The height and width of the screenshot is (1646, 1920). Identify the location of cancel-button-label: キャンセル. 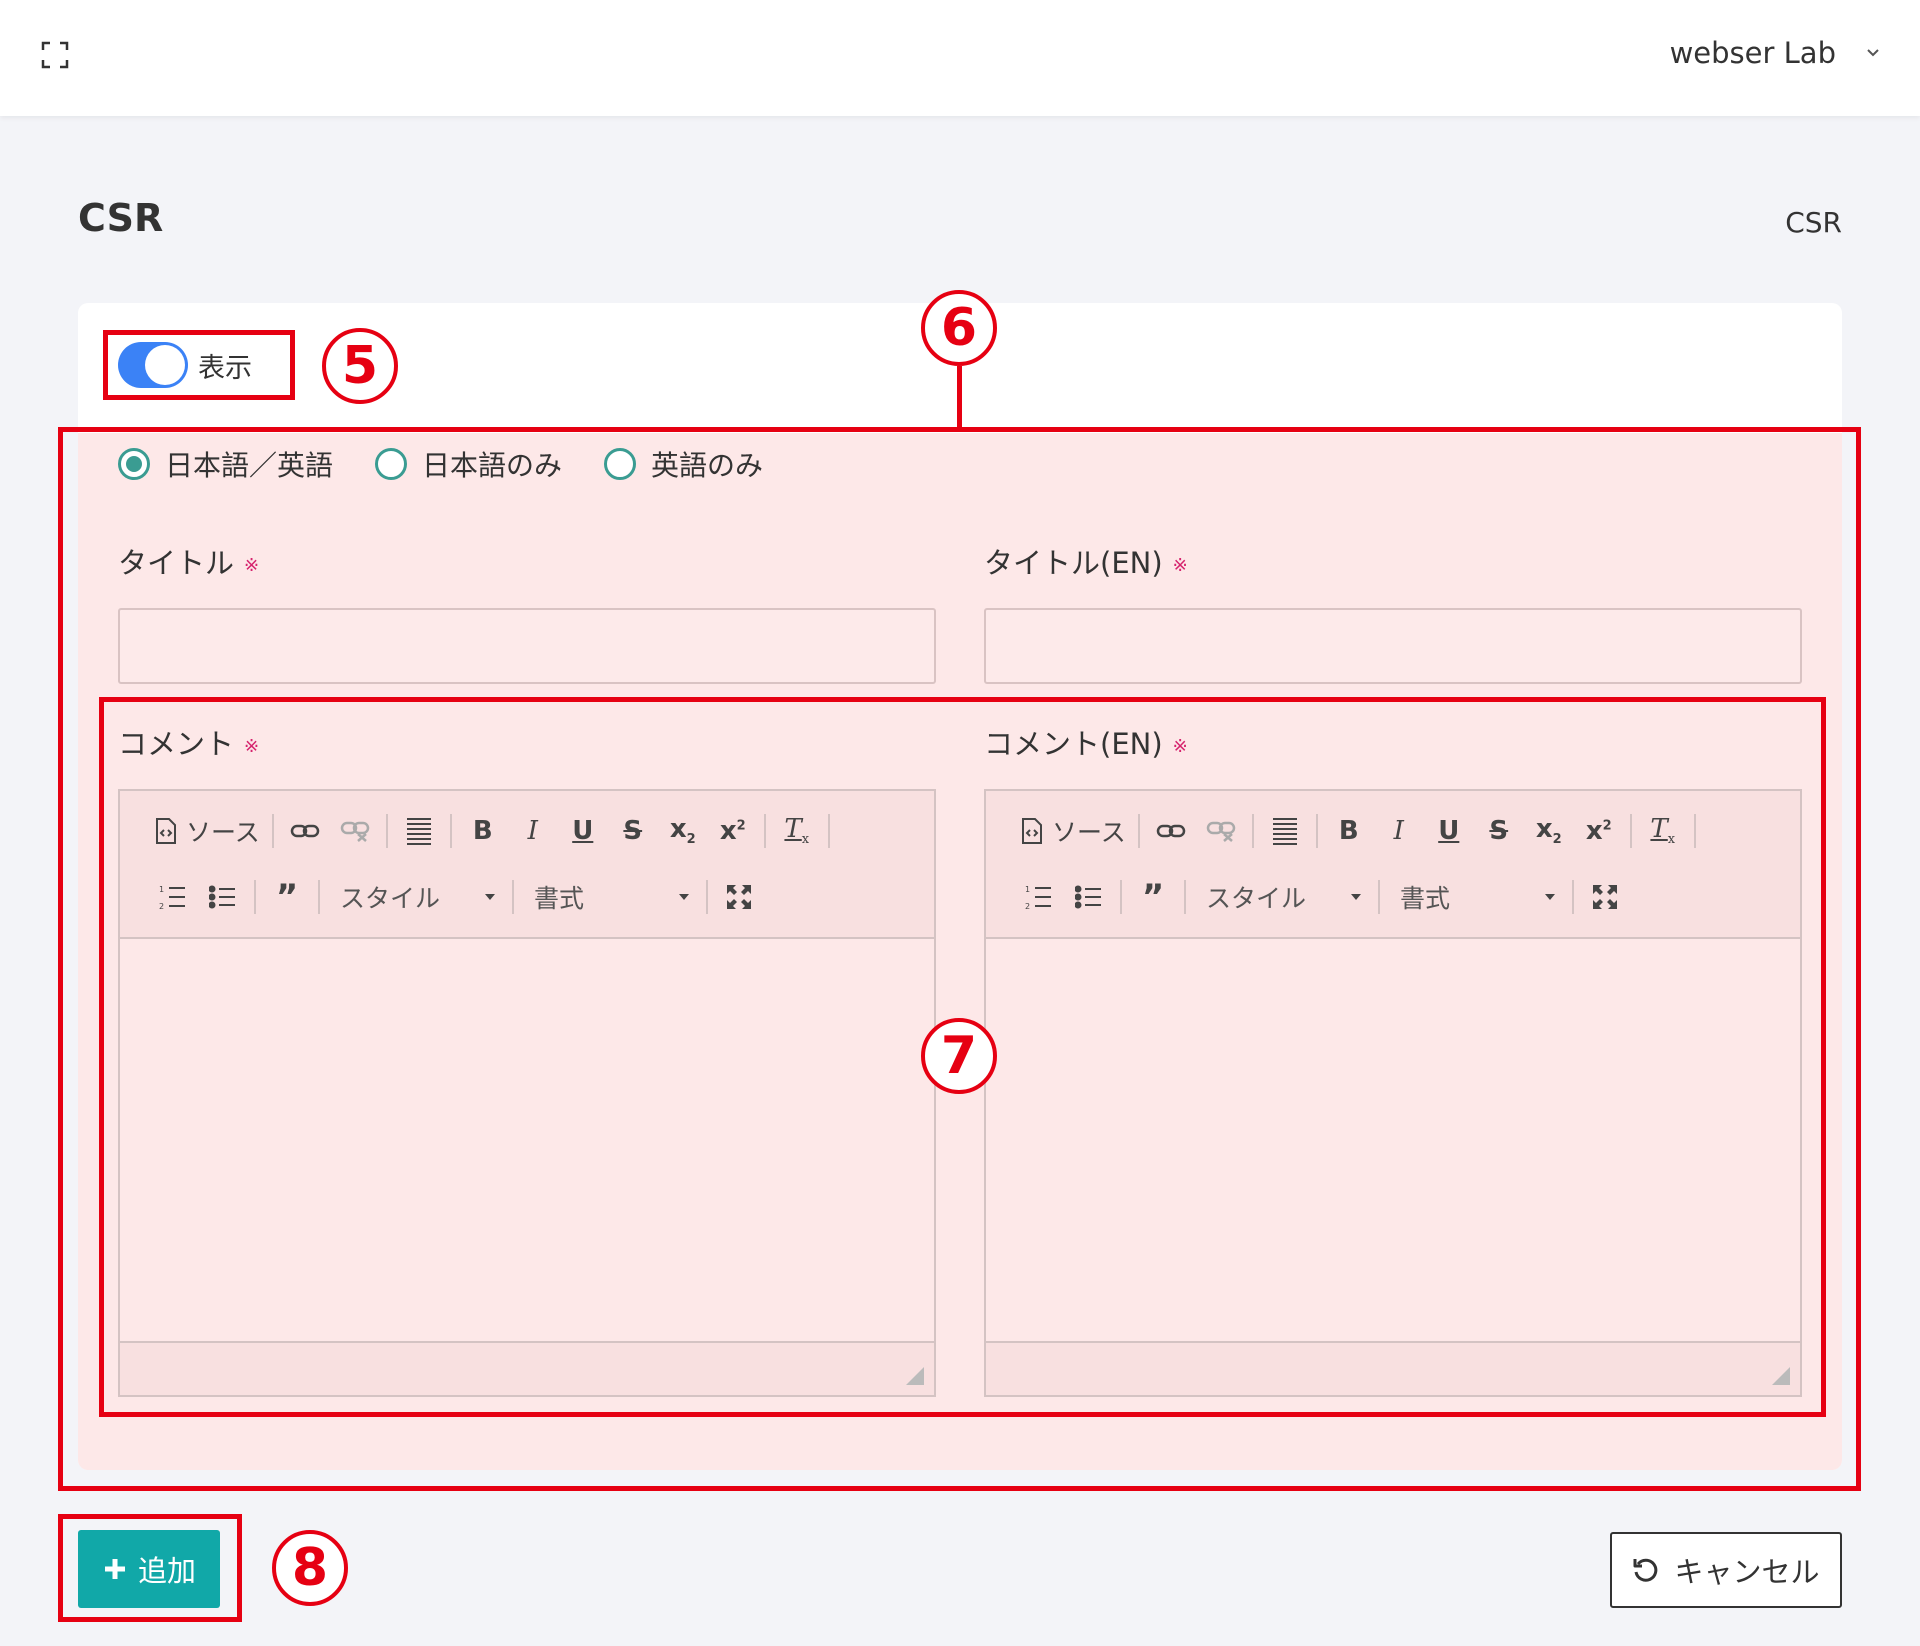
(1747, 1572).